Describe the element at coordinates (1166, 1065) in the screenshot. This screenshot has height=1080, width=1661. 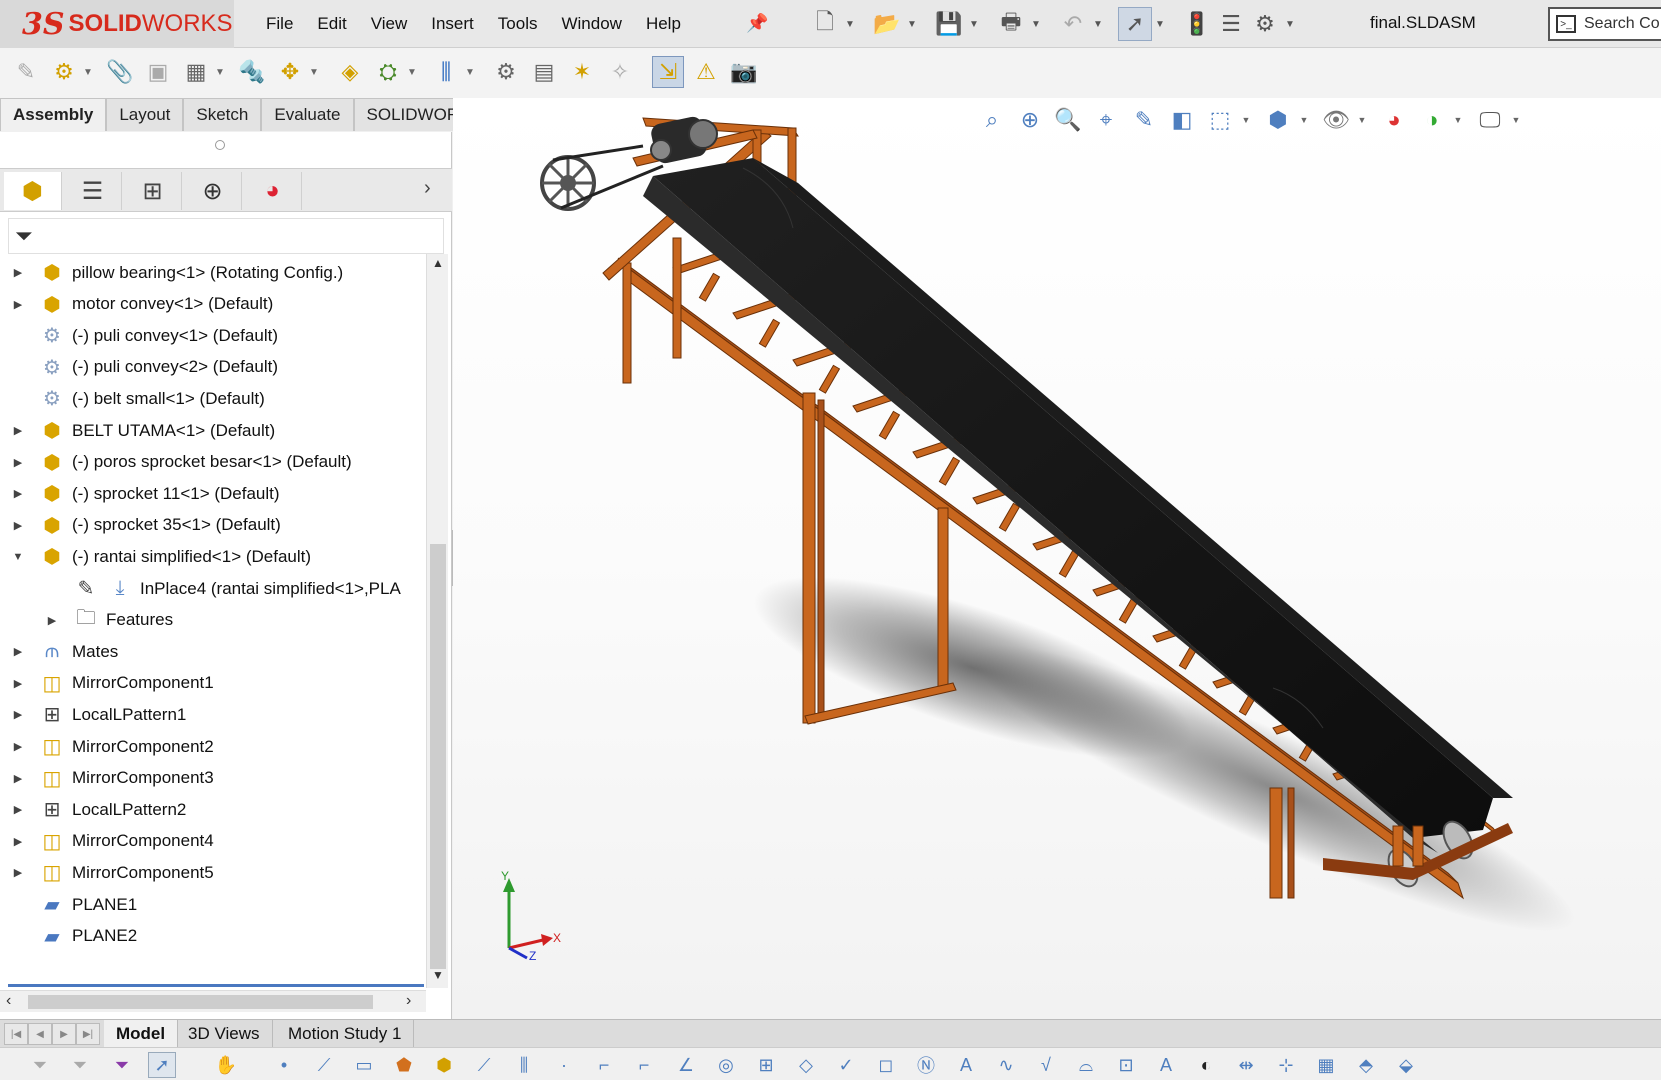
I see `text-box-icon: A` at that location.